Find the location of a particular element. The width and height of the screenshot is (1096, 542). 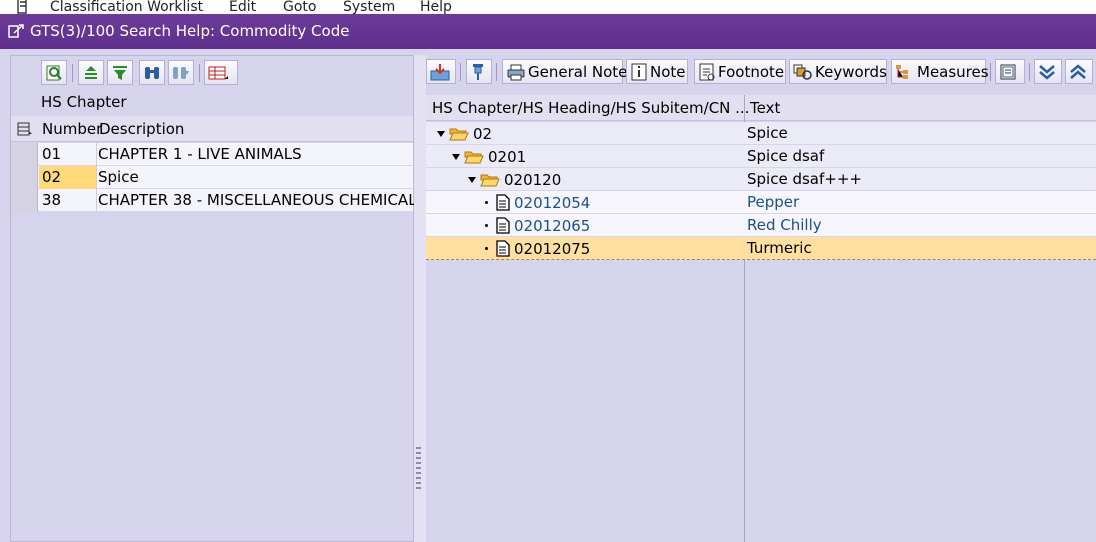

sort-ascending-icon is located at coordinates (91, 72).